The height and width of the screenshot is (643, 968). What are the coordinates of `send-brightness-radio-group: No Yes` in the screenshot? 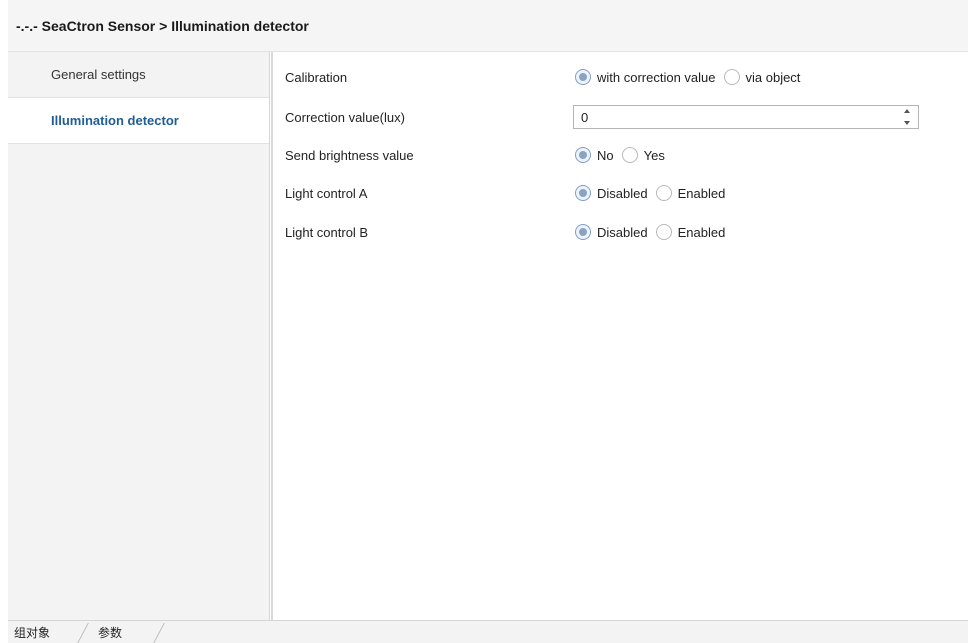 It's located at (624, 155).